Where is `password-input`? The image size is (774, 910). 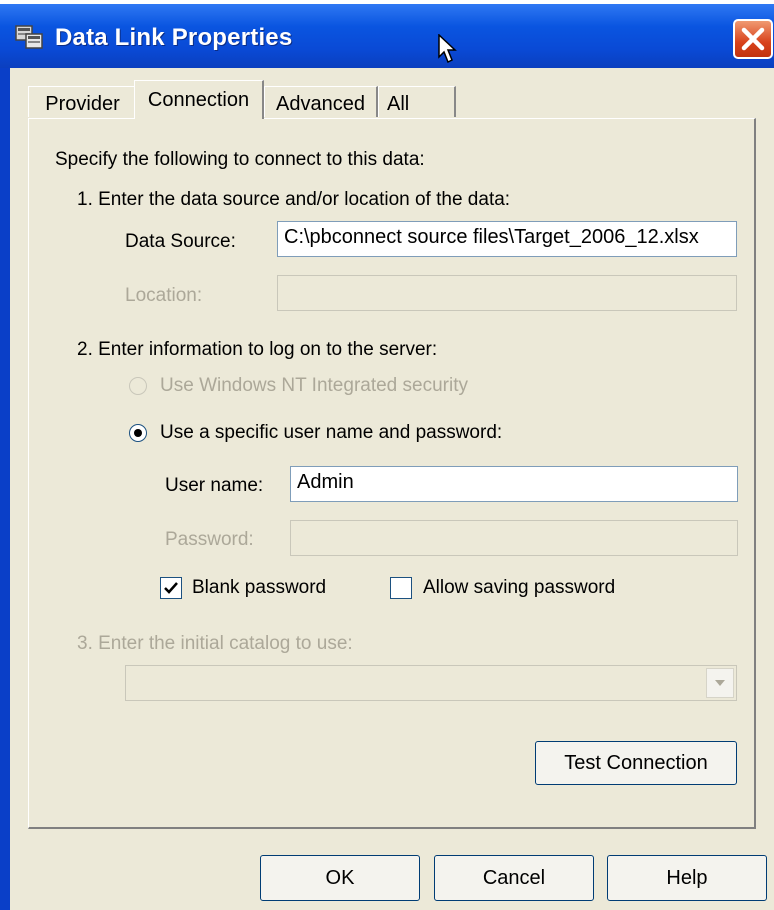
password-input is located at coordinates (514, 538).